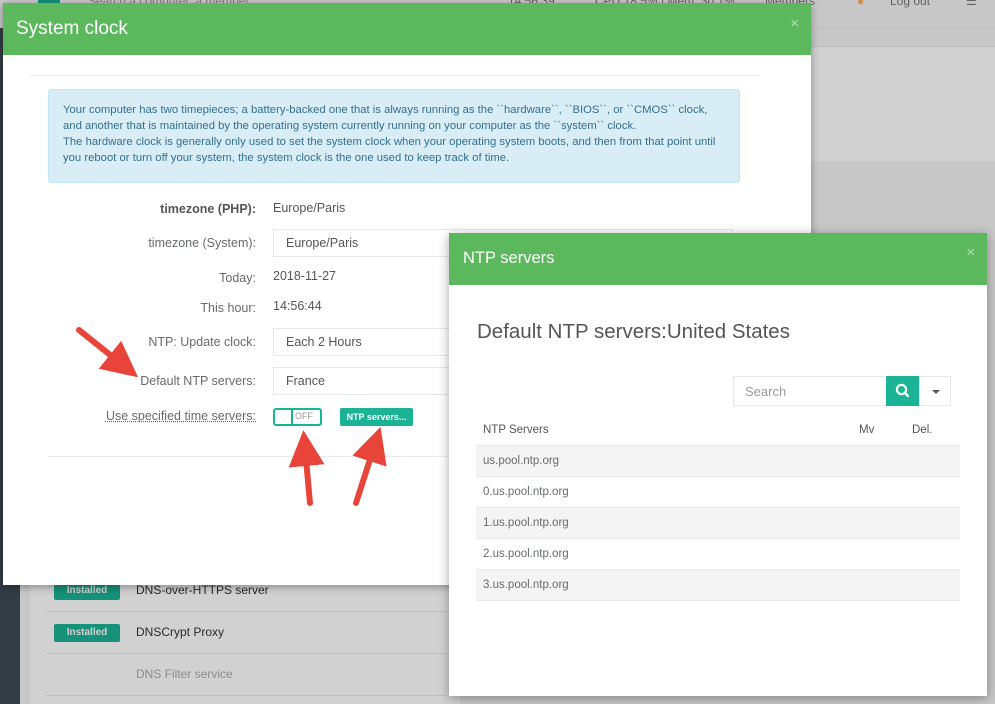 The image size is (995, 704). Describe the element at coordinates (231, 416) in the screenshot. I see `annotation-layer` at that location.